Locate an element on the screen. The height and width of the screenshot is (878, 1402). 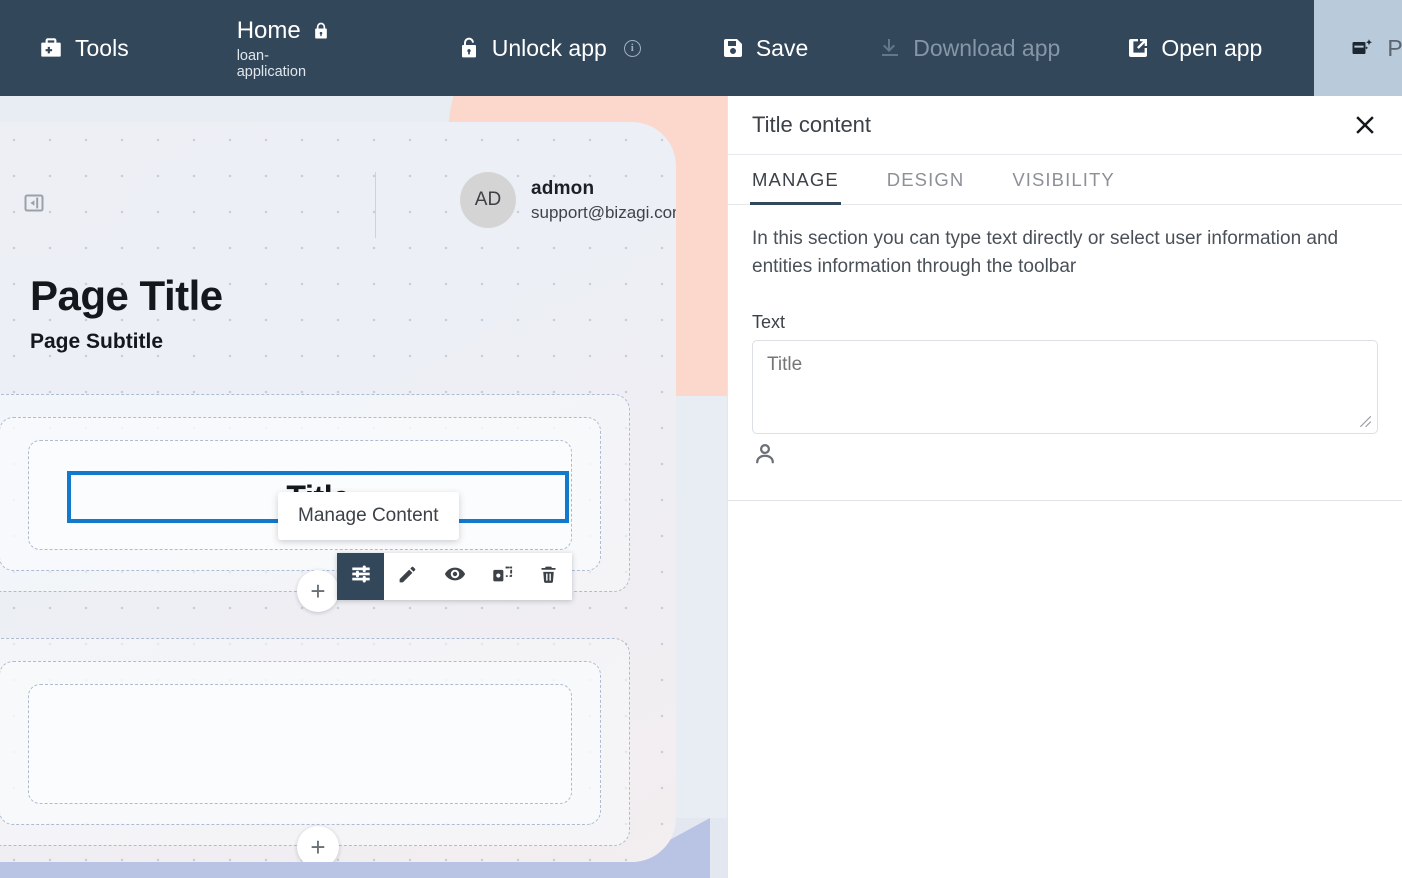
add-element-button-2: + is located at coordinates (318, 844).